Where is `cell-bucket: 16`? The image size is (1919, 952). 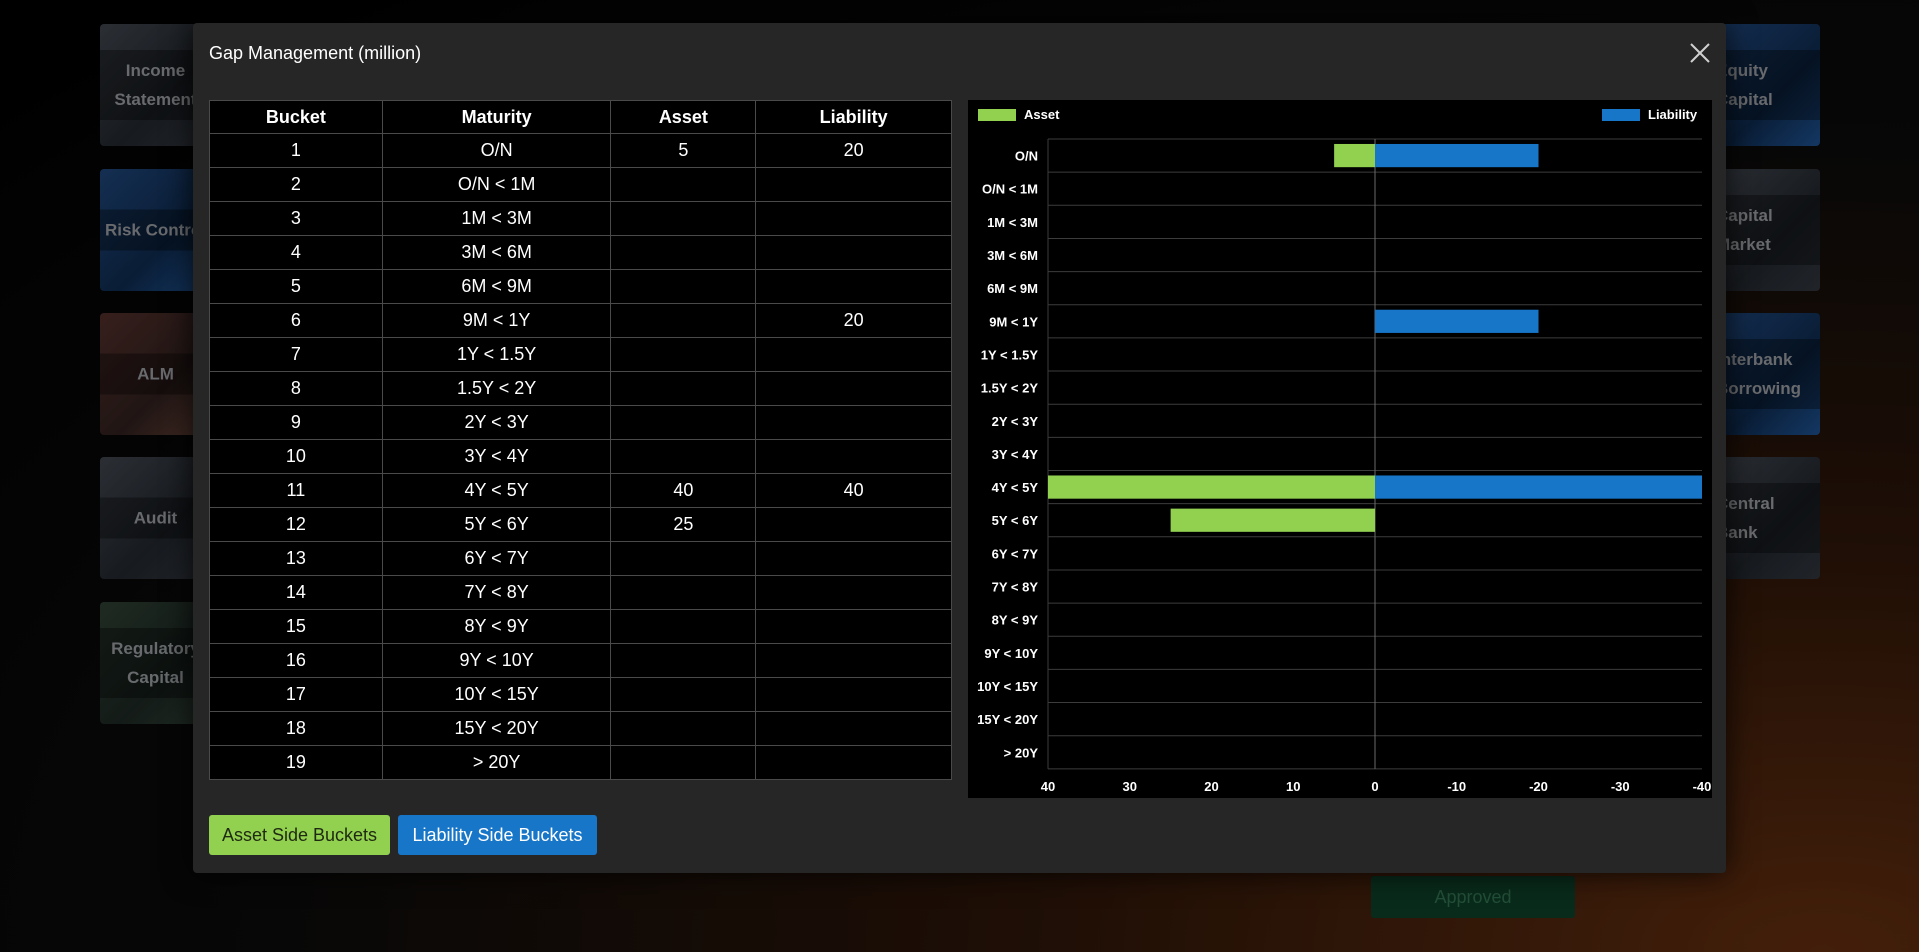
cell-bucket: 16 is located at coordinates (296, 660).